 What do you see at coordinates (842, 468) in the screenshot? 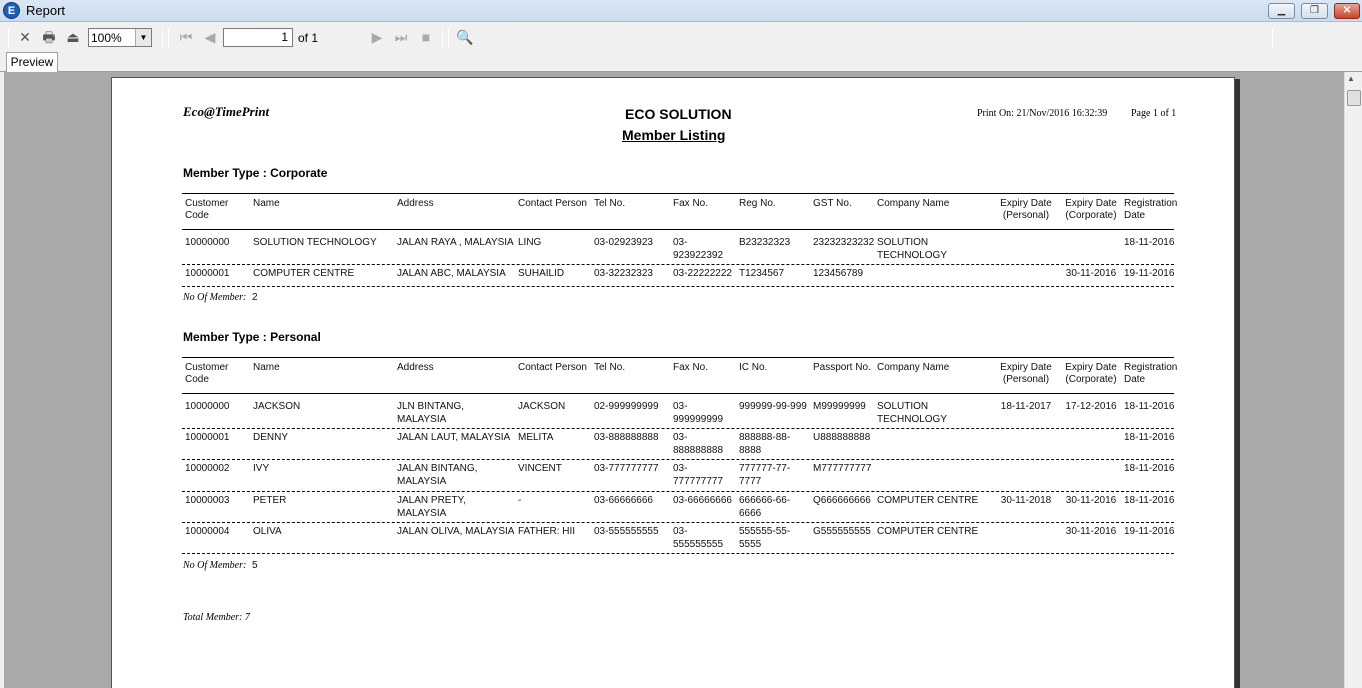
I see `table-cell: M777777777` at bounding box center [842, 468].